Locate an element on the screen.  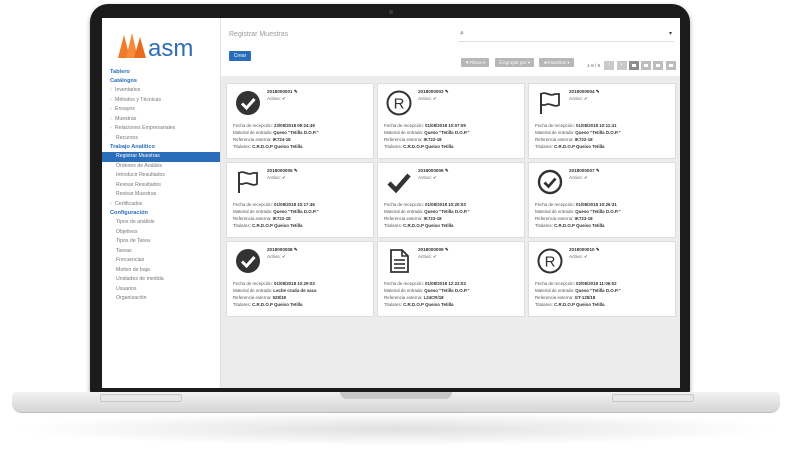
sidebar-item-label: Muestras is located at coordinates (126, 118).